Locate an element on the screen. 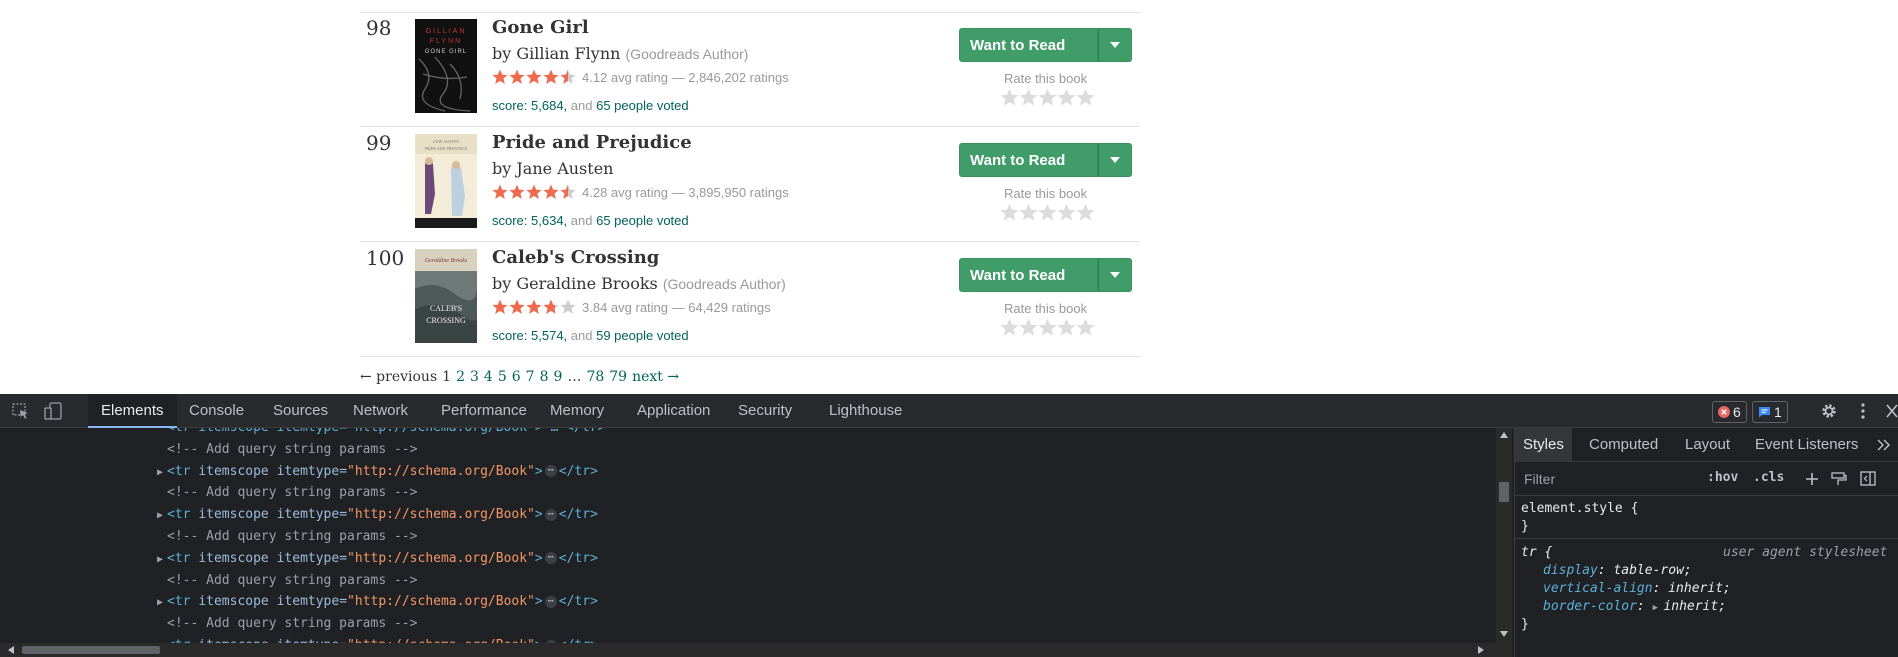 The width and height of the screenshot is (1898, 657). tab-sources: Sources is located at coordinates (300, 411).